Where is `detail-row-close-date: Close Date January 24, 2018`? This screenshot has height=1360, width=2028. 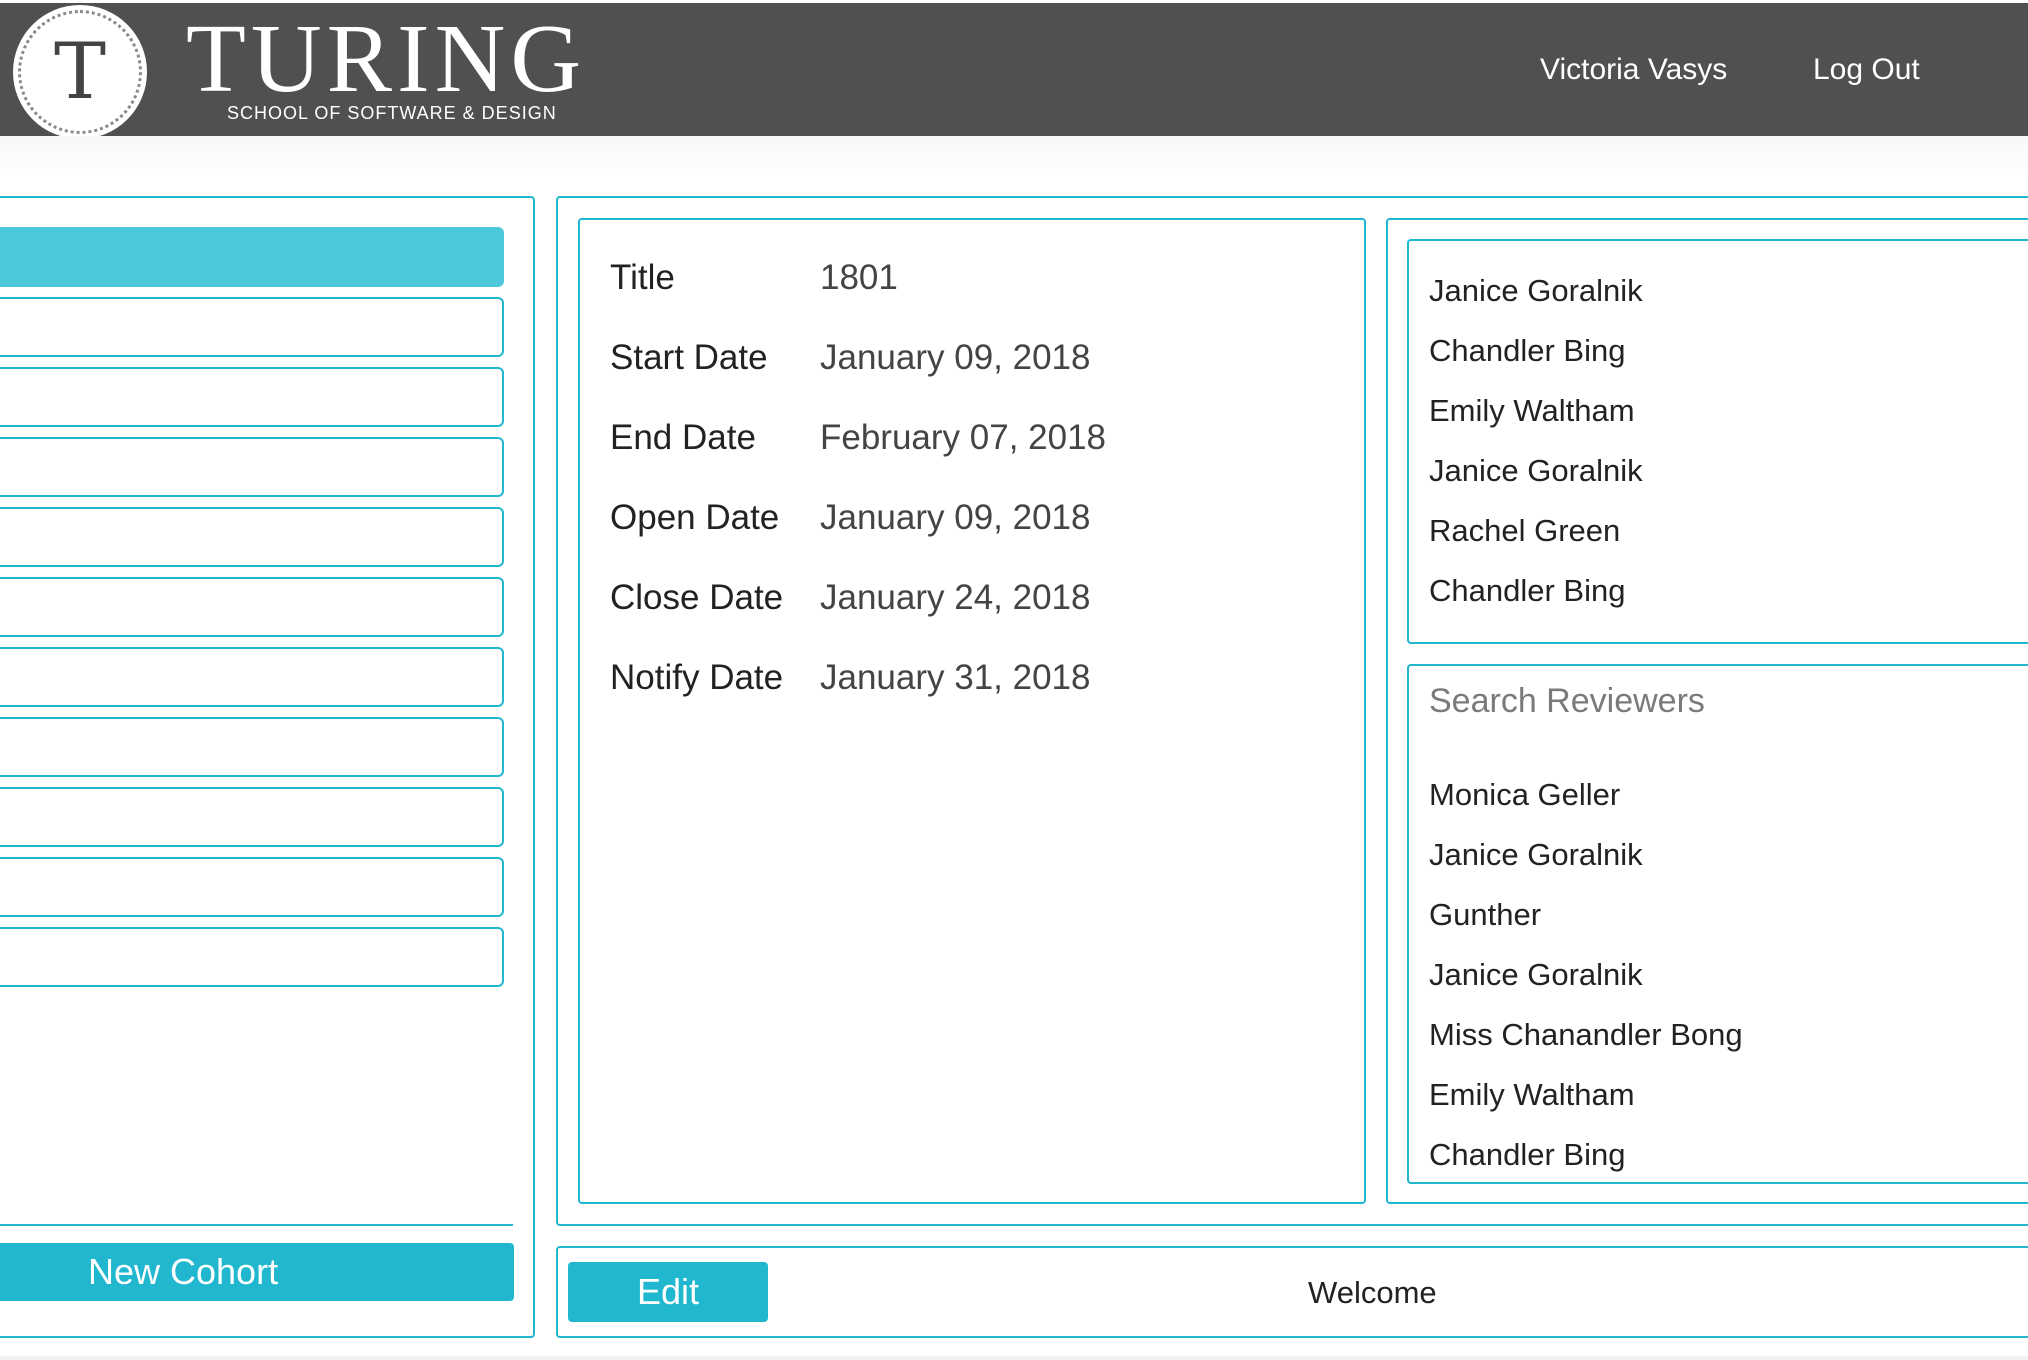 detail-row-close-date: Close Date January 24, 2018 is located at coordinates (960, 603).